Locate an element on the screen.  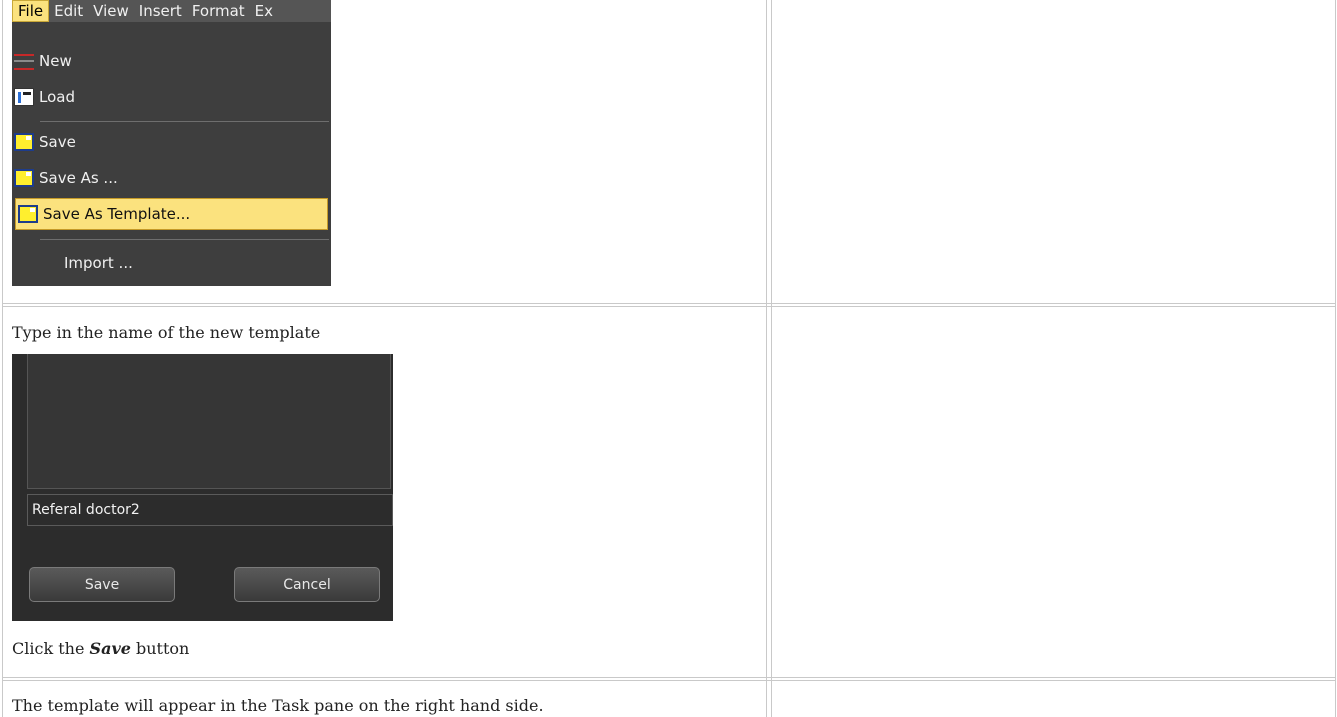
menu-item-save: Save is located at coordinates (171, 142).